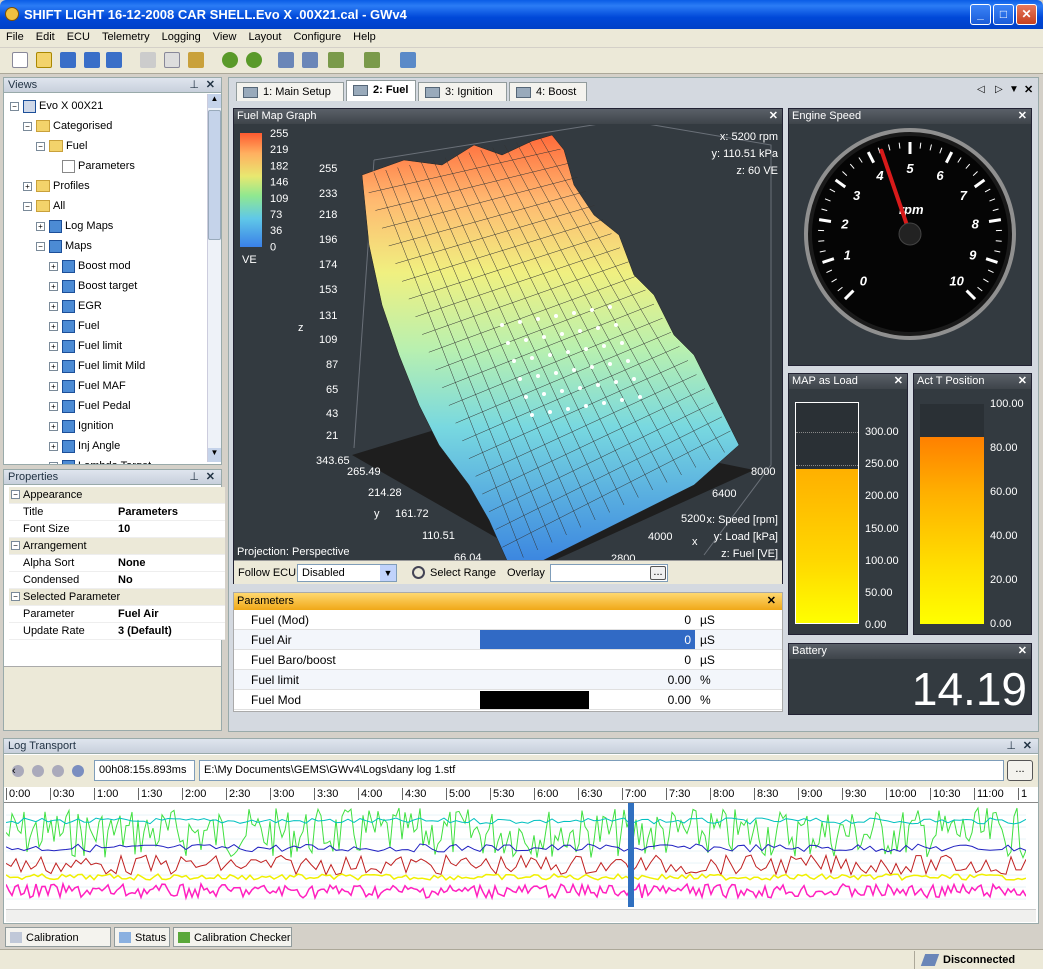  I want to click on tree-item: + Lambda Target, so click(100, 460).